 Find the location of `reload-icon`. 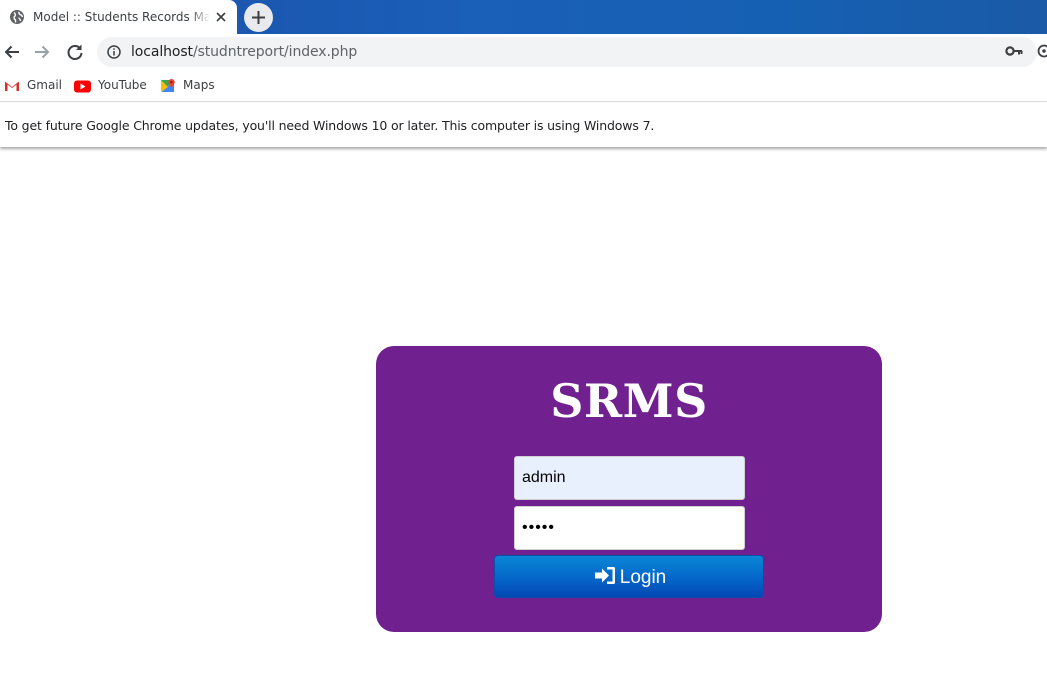

reload-icon is located at coordinates (75, 52).